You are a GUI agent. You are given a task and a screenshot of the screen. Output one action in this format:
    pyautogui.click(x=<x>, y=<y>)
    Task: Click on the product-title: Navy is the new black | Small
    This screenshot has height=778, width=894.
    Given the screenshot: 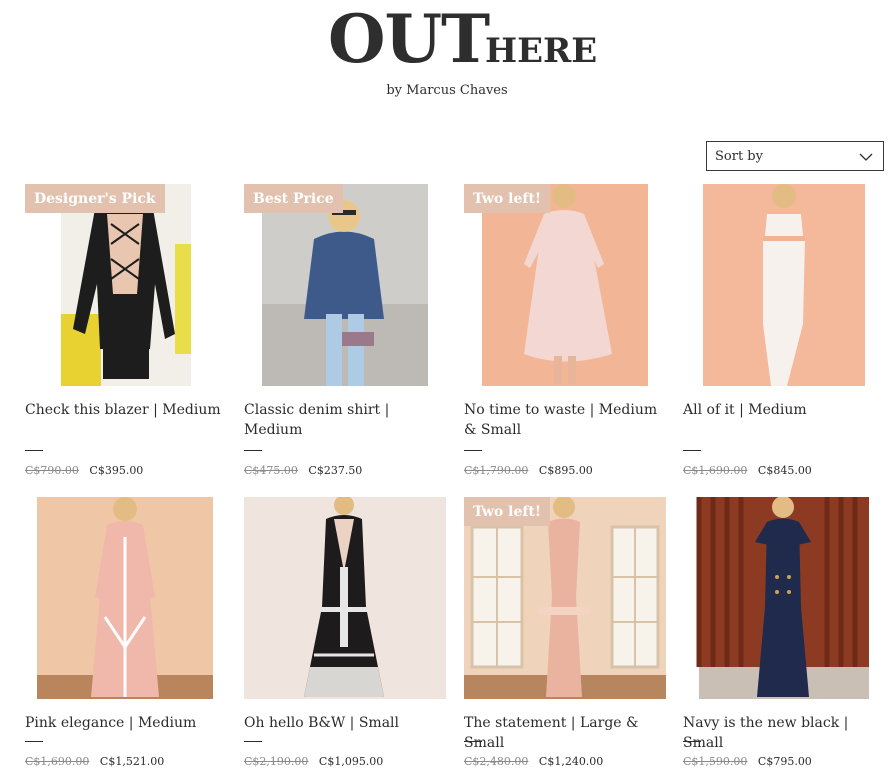 What is the action you would take?
    pyautogui.click(x=785, y=733)
    